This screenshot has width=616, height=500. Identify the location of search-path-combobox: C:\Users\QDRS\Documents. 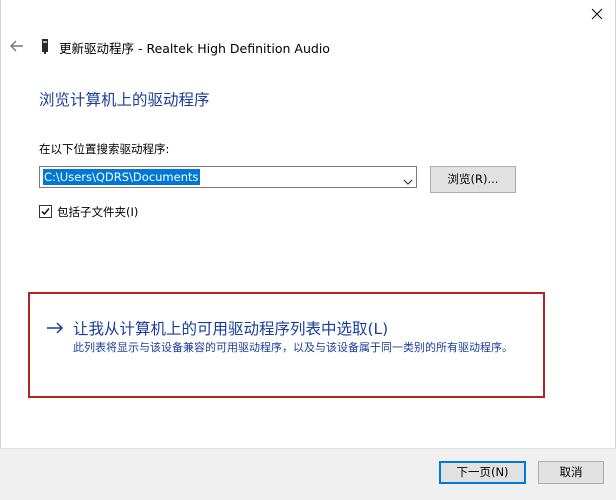
(228, 177).